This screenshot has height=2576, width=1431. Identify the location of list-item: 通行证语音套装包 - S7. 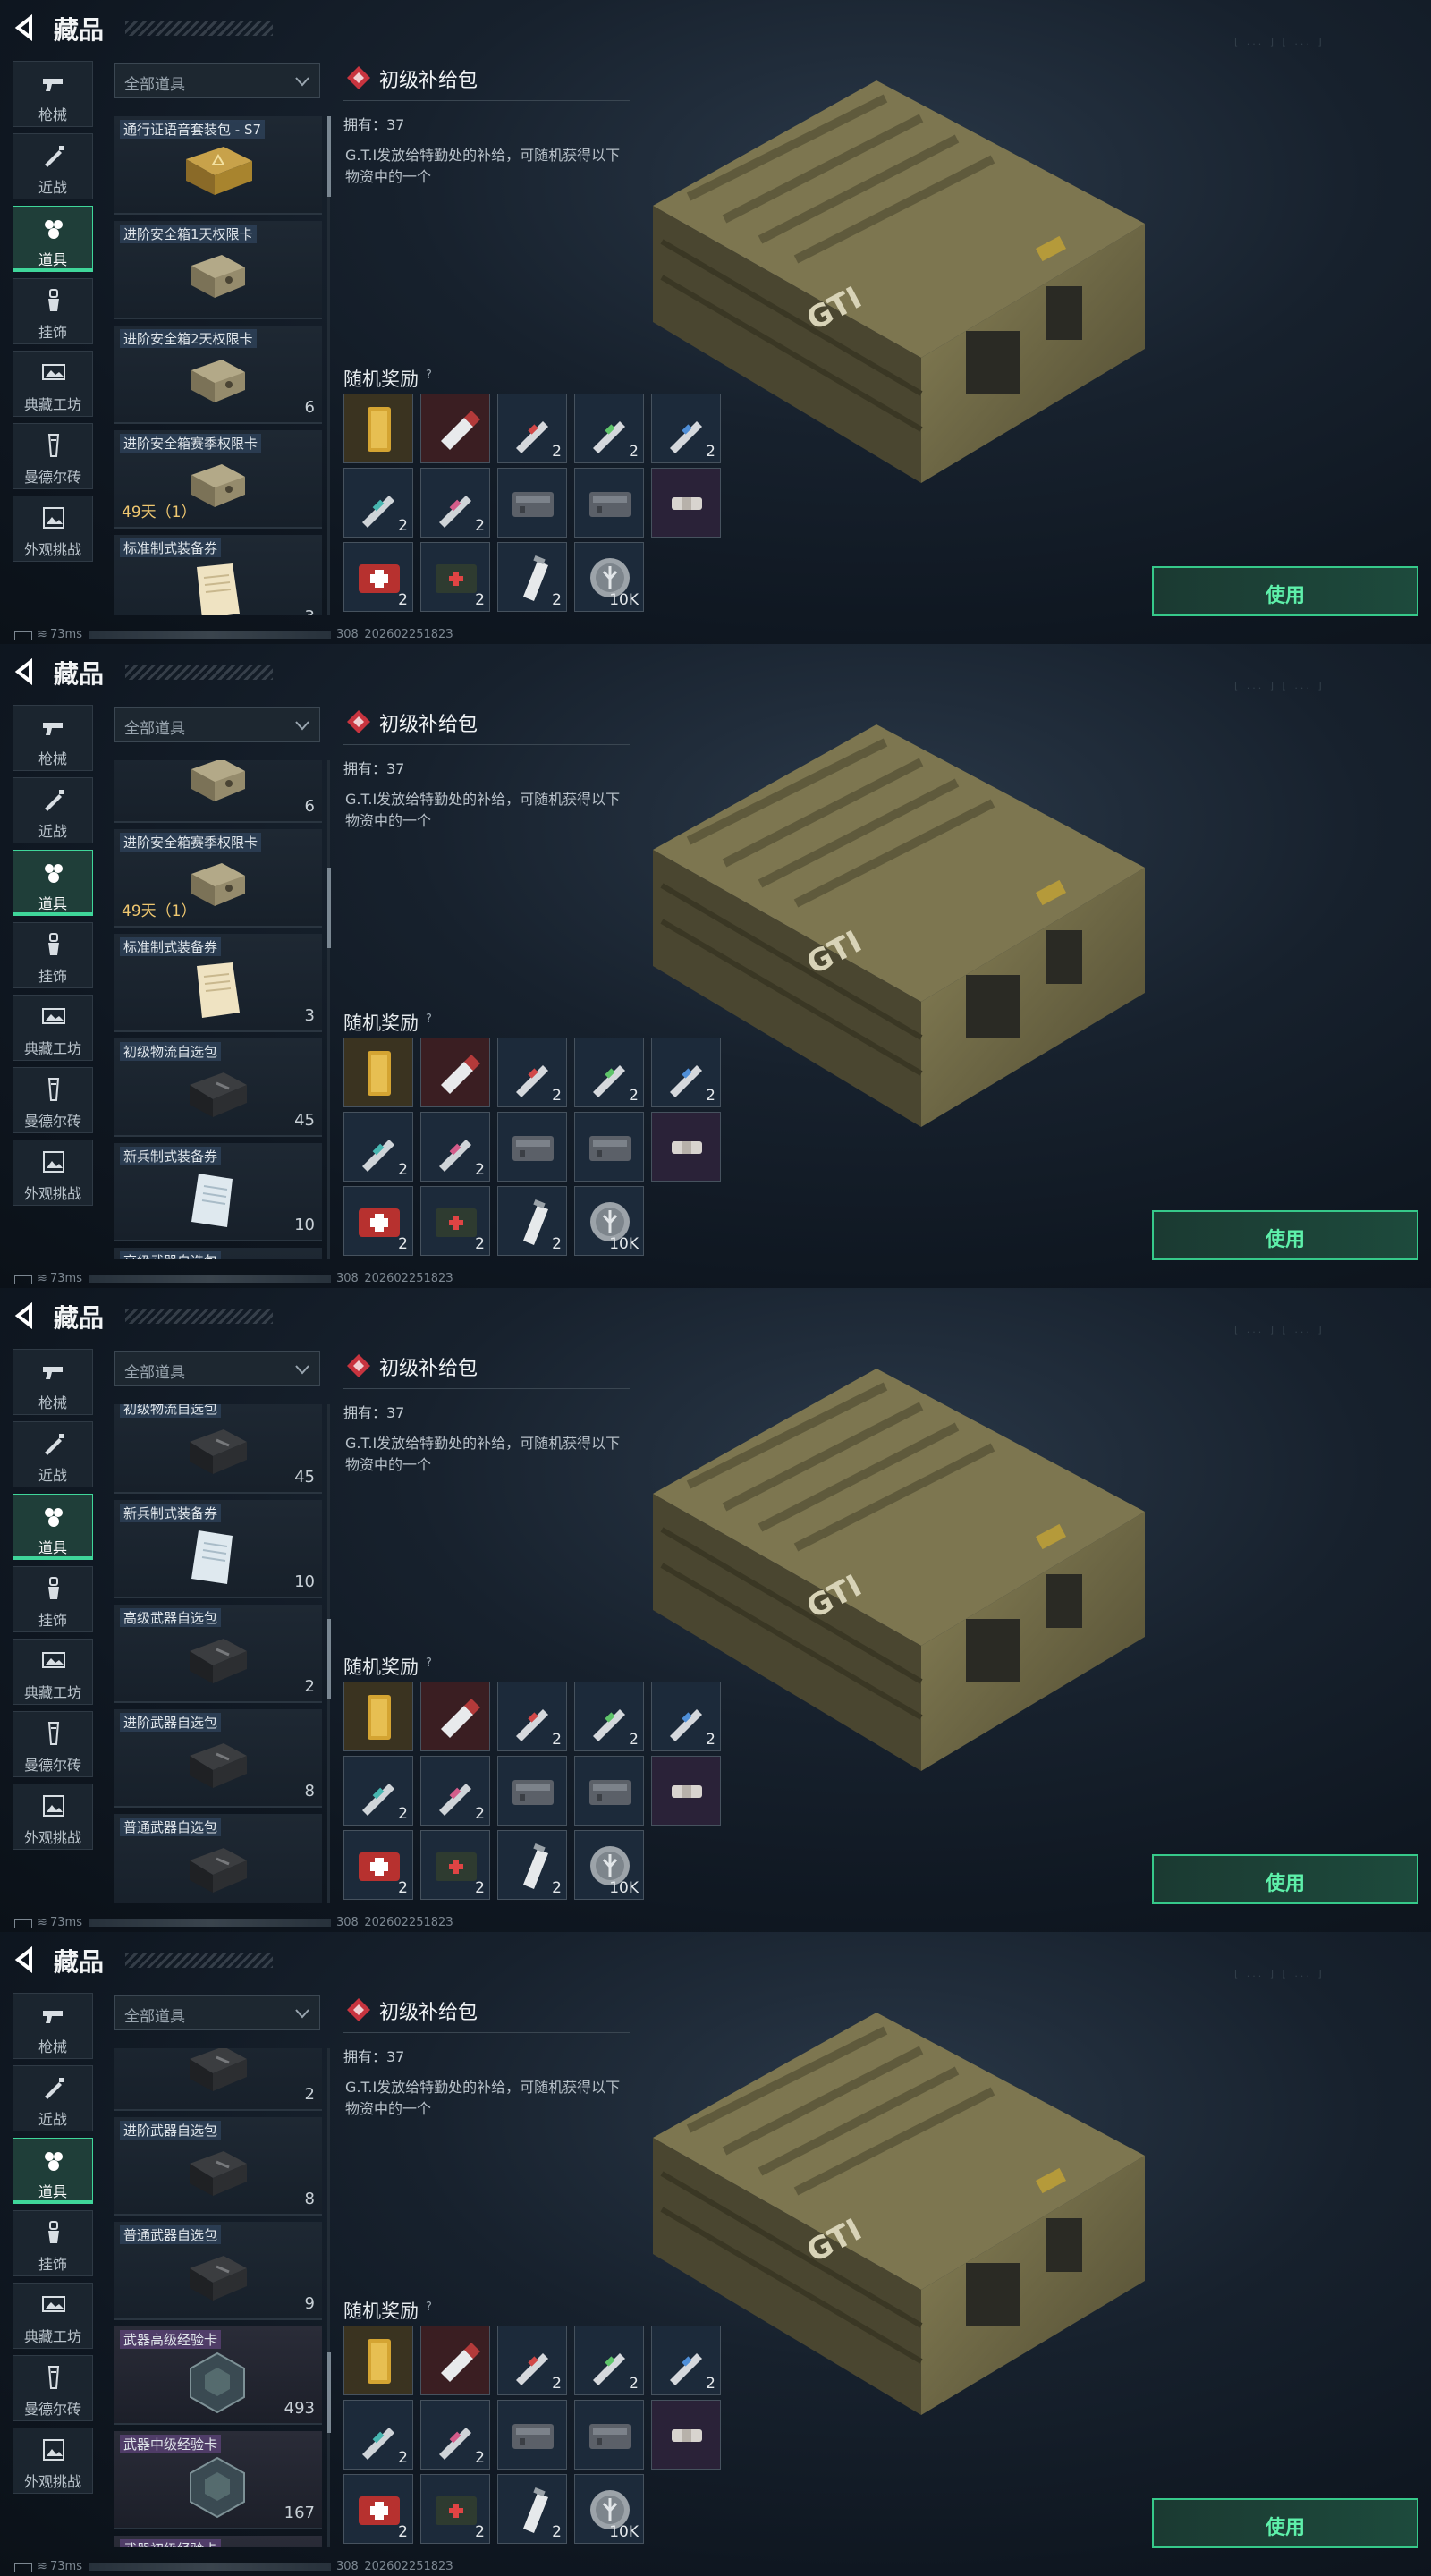
(218, 165).